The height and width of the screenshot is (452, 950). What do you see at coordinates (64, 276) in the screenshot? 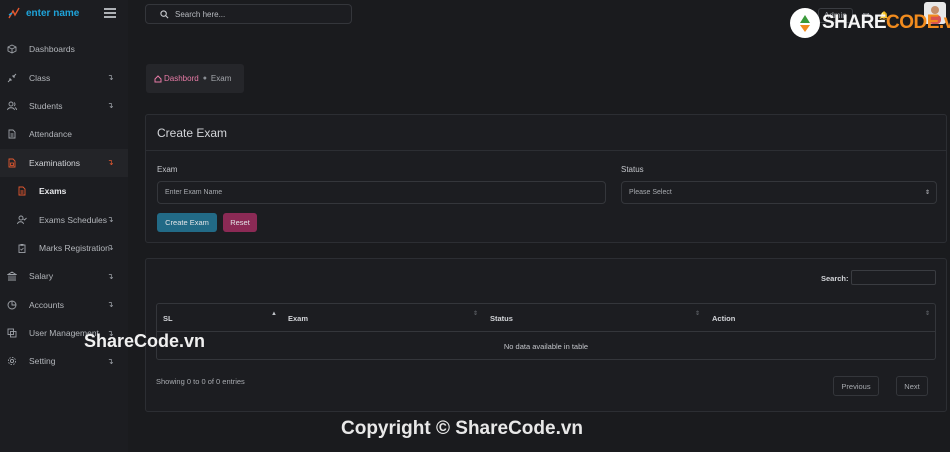
I see `sidebar-item-salary: Salary ↴` at bounding box center [64, 276].